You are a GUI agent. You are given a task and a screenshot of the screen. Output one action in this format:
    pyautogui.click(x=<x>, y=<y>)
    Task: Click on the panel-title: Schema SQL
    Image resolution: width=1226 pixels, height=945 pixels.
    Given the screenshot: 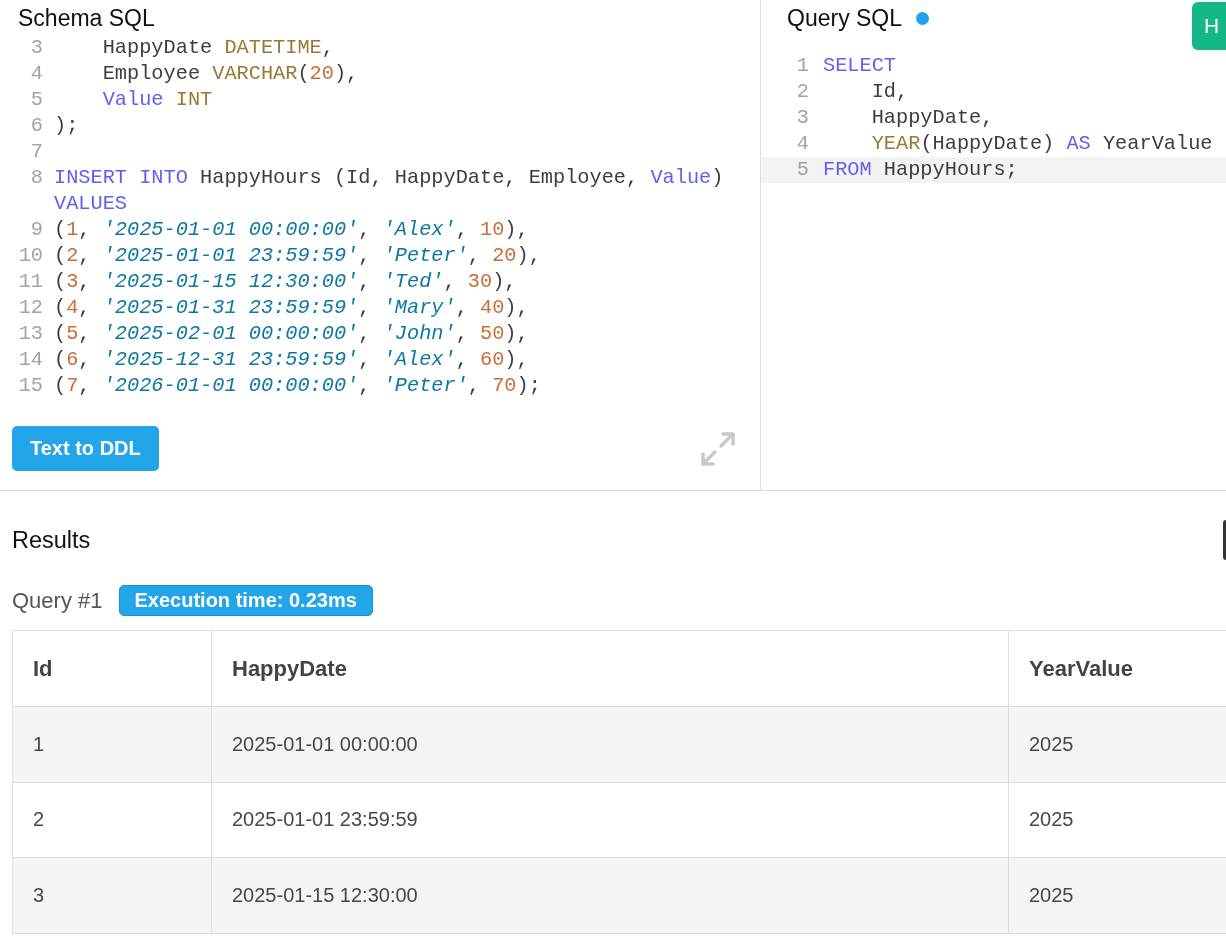 What is the action you would take?
    pyautogui.click(x=86, y=18)
    